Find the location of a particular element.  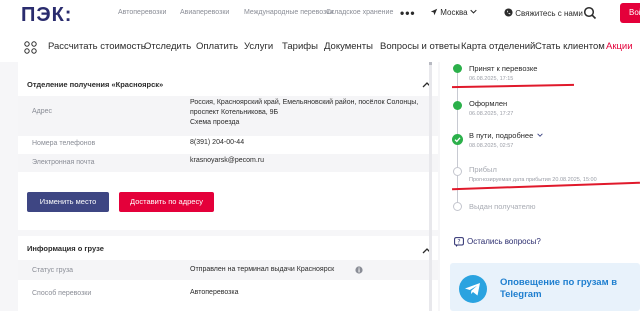

method-row: Способ перевозки Автоперевозка is located at coordinates (228, 290).